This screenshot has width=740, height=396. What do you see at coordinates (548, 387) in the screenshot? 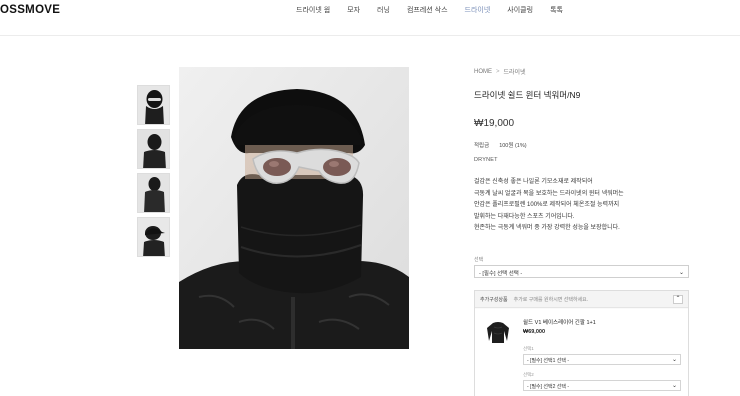
I see `addon-option2-value: - [필수] 선택2 선택 -` at bounding box center [548, 387].